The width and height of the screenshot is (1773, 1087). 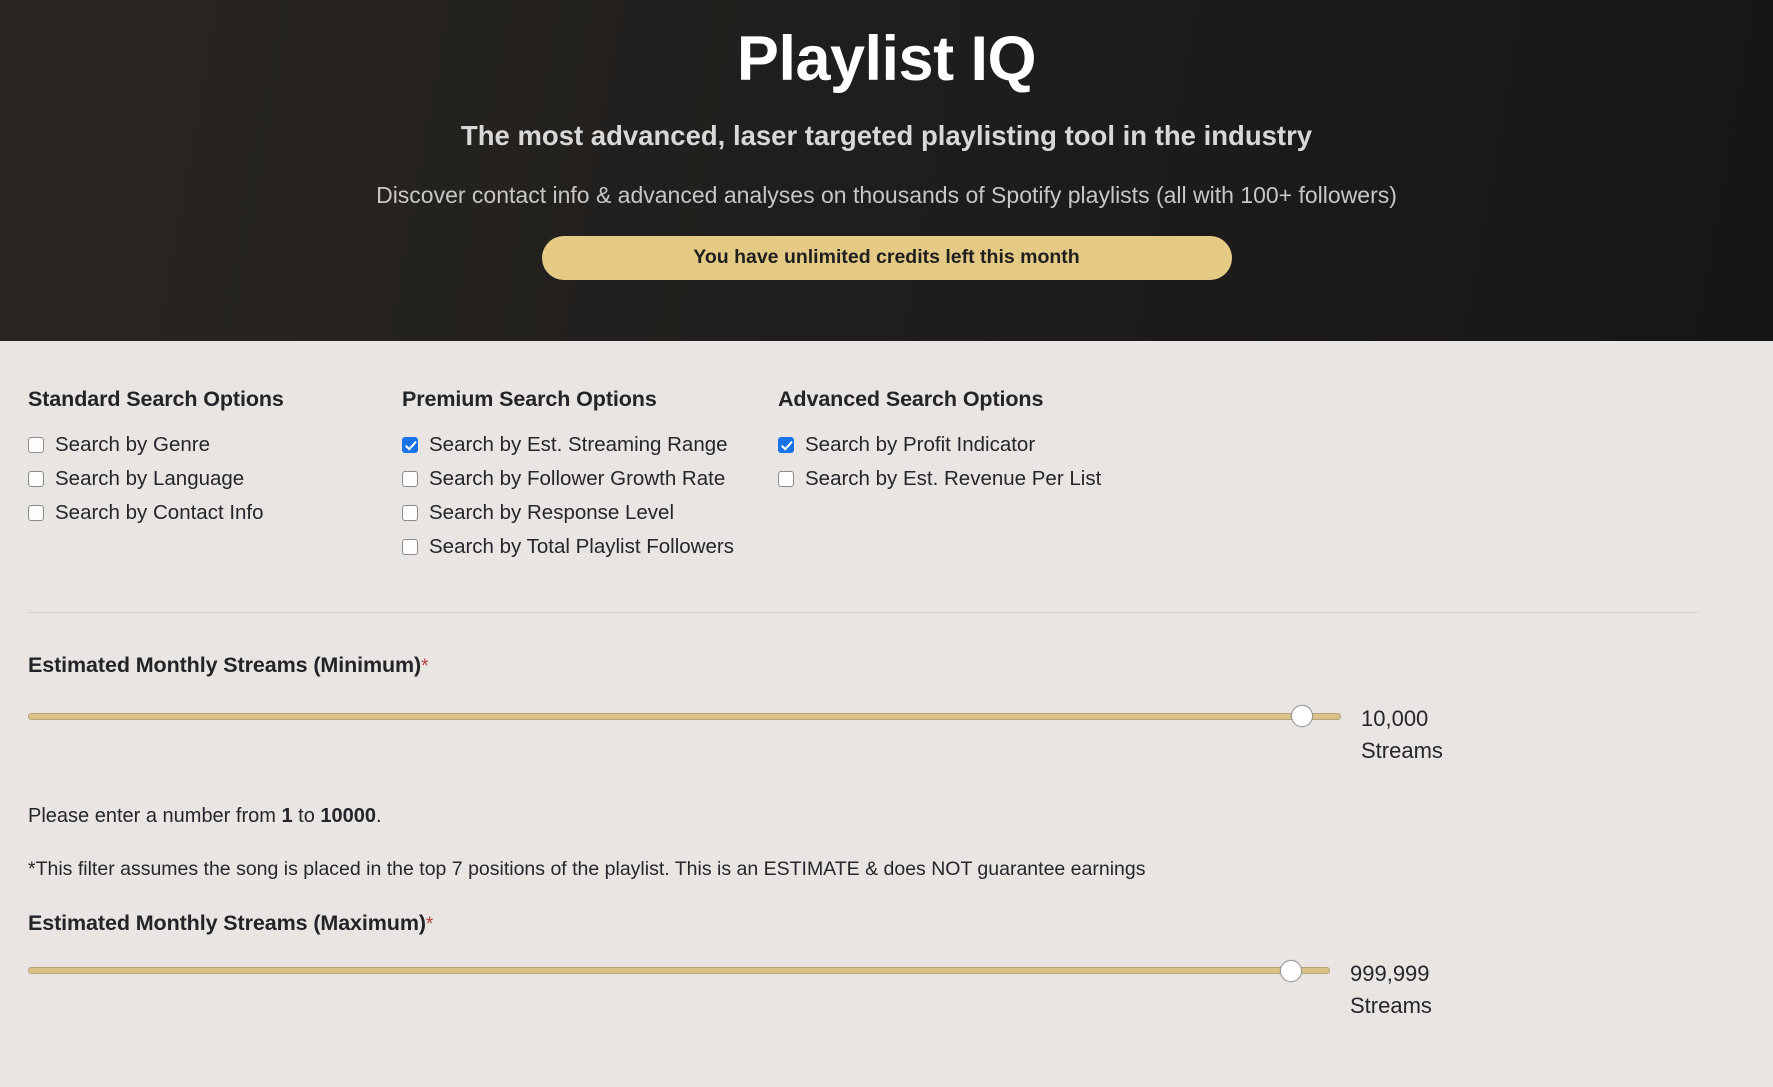 I want to click on checkbox-row-search-by-est-streaming-range: Search by Est. Streaming Range, so click(x=590, y=445).